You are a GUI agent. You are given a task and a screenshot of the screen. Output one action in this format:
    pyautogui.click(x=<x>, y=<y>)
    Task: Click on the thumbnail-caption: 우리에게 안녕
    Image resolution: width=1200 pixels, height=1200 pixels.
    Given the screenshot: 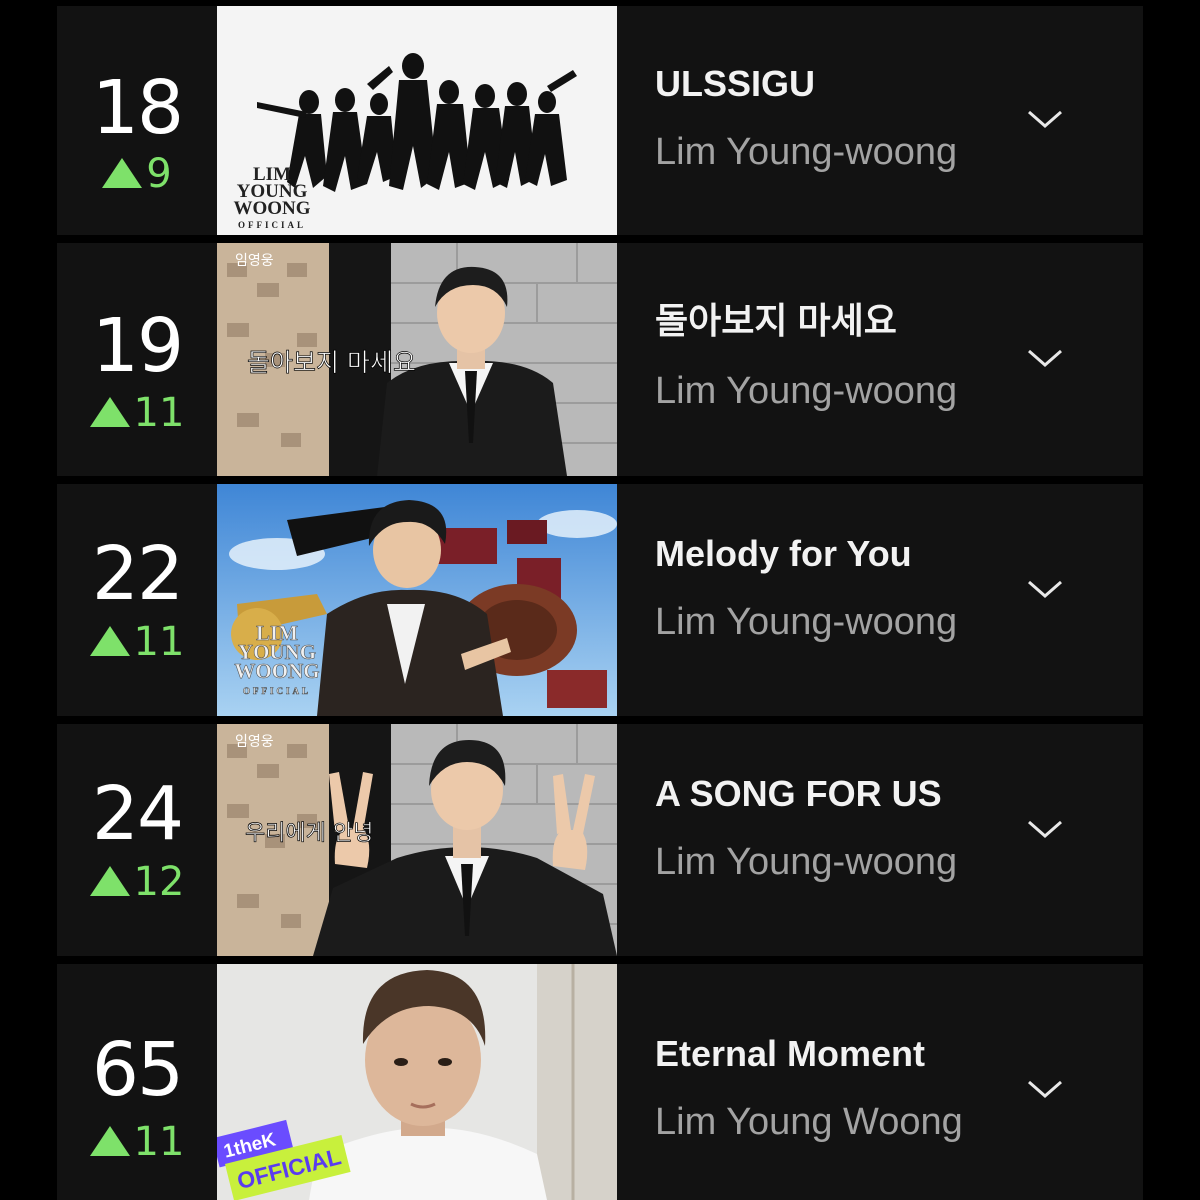 What is the action you would take?
    pyautogui.click(x=309, y=833)
    